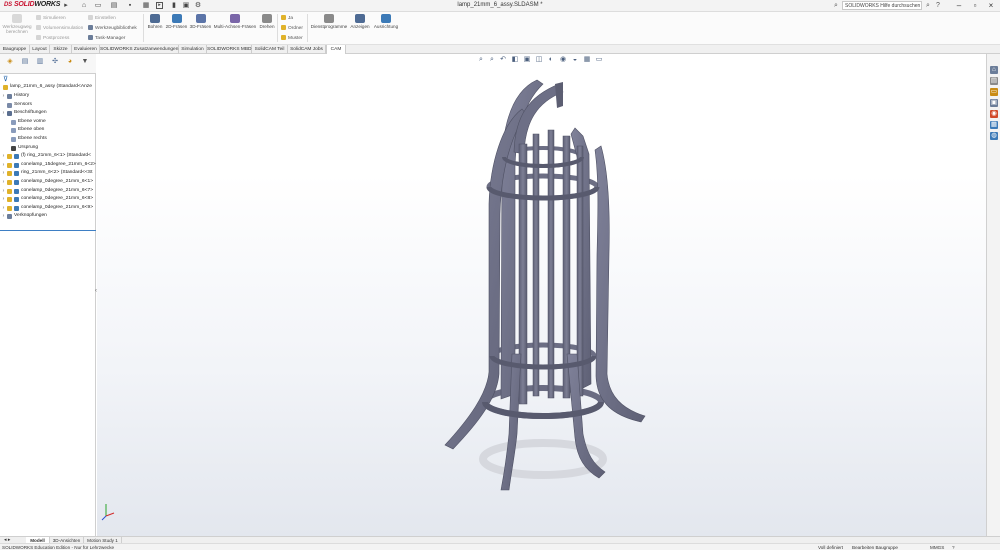  I want to click on task-pane: ⌂ ▤ ▭ ▣ ◉ ▦ ◍, so click(993, 295).